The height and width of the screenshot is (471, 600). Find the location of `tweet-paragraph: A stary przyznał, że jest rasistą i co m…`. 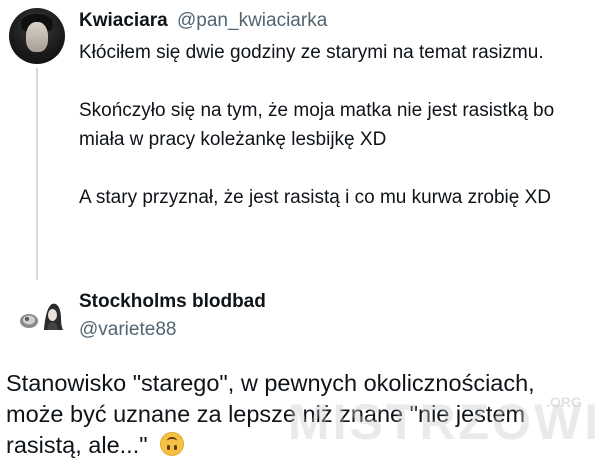

tweet-paragraph: A stary przyznał, że jest rasistą i co m… is located at coordinates (315, 197).